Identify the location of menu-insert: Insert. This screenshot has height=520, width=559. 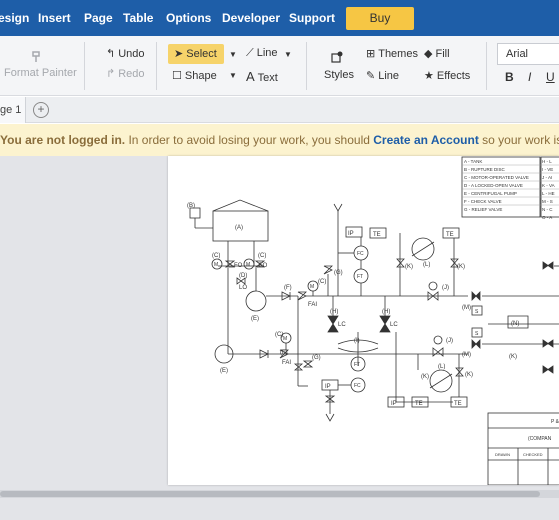
(54, 18).